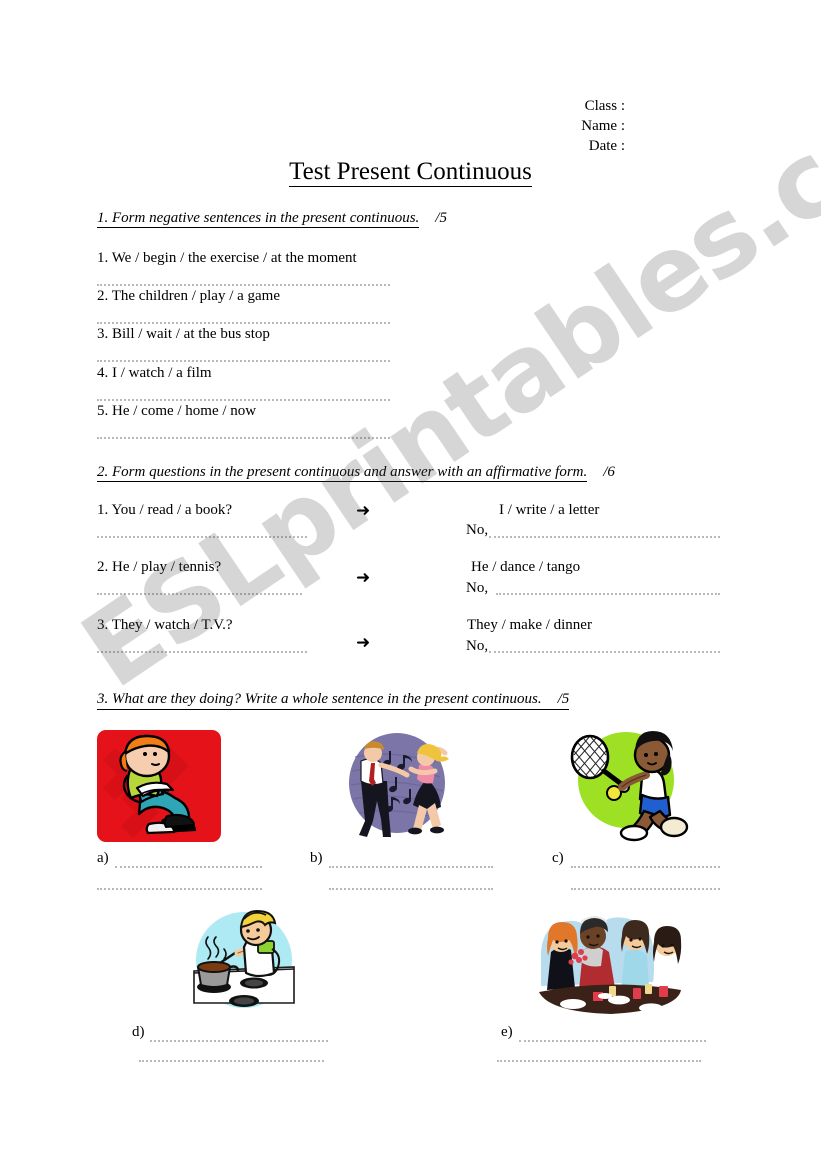  I want to click on exercise-3-answer-line-b1, so click(411, 867).